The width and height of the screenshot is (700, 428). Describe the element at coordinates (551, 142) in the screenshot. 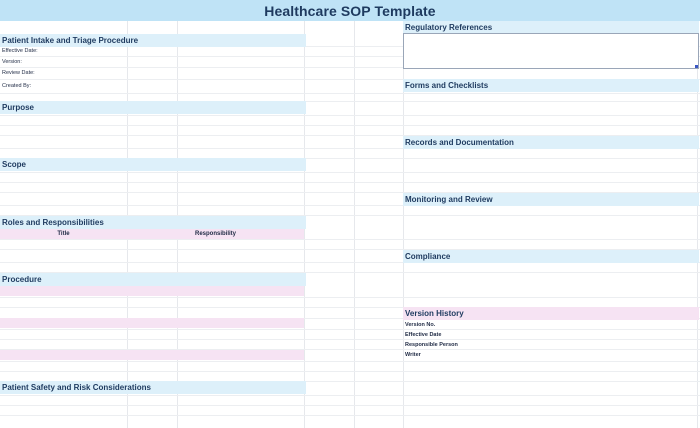

I see `section-records: Records and Documentation` at that location.